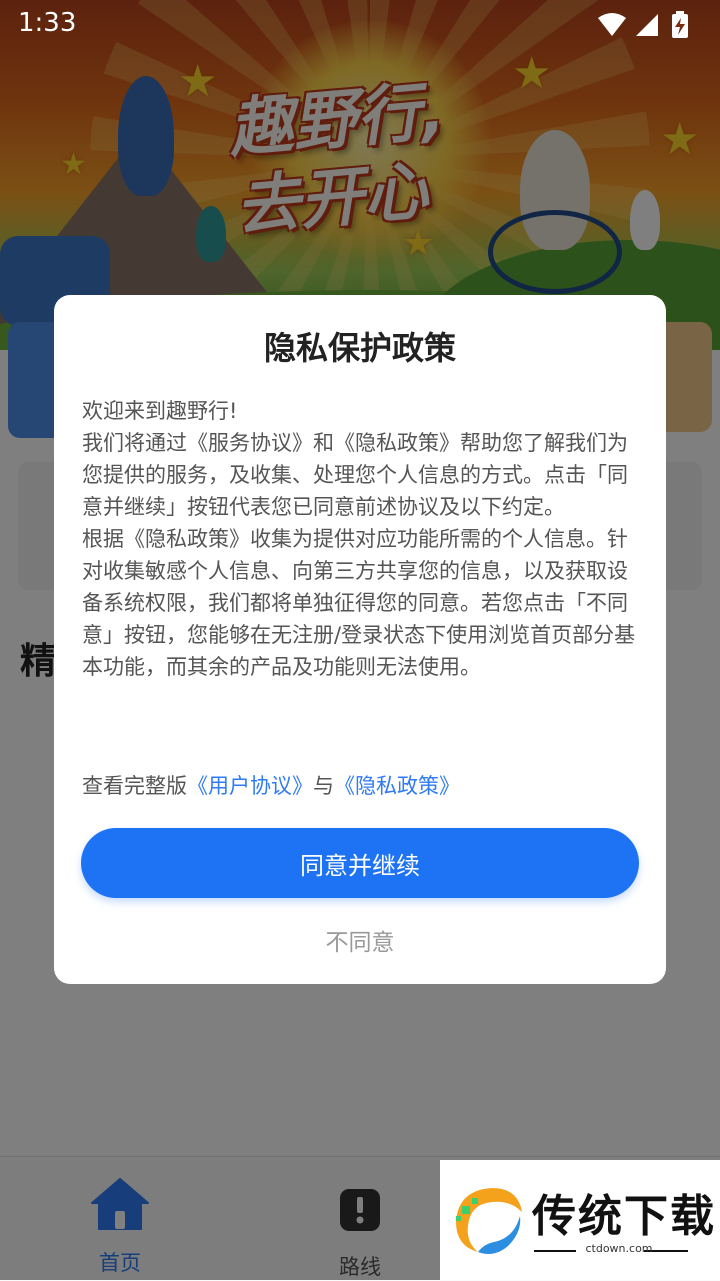  What do you see at coordinates (647, 25) in the screenshot?
I see `signal-icon` at bounding box center [647, 25].